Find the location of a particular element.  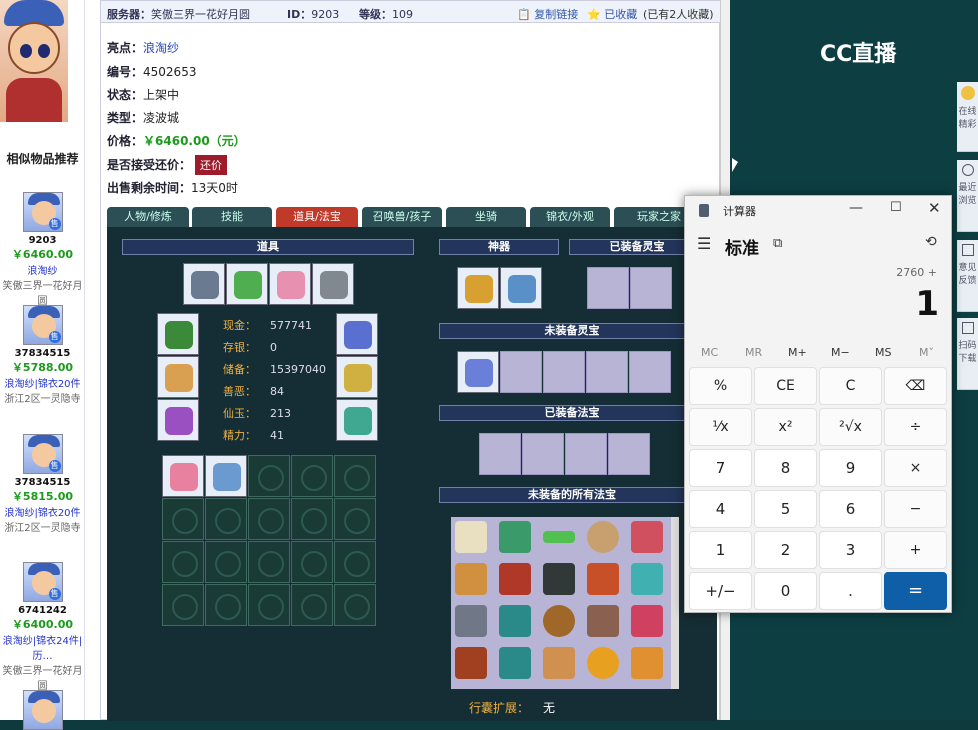

digit-9-button: 9 is located at coordinates (850, 468).